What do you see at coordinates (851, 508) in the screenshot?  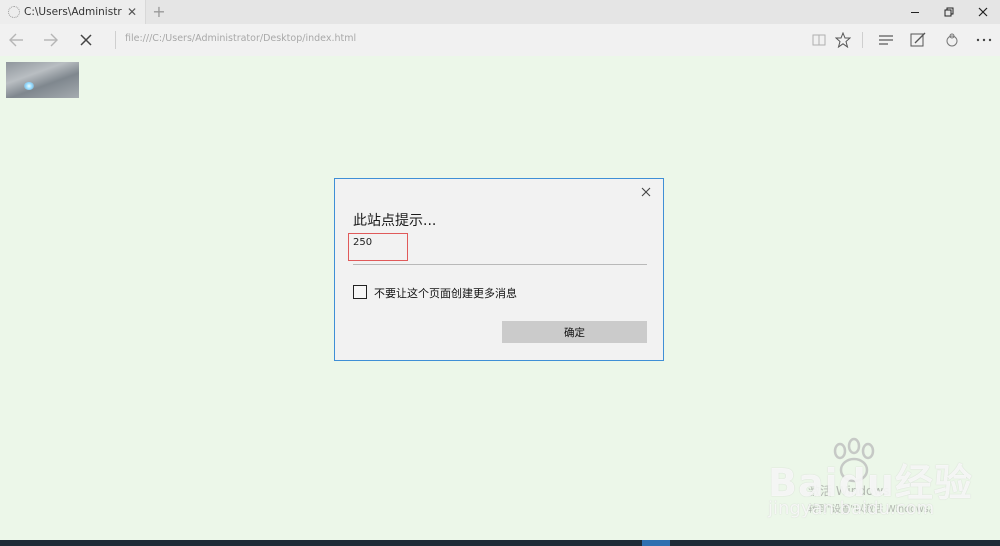 I see `baidu-site-watermark: jingyan.baidu.com` at bounding box center [851, 508].